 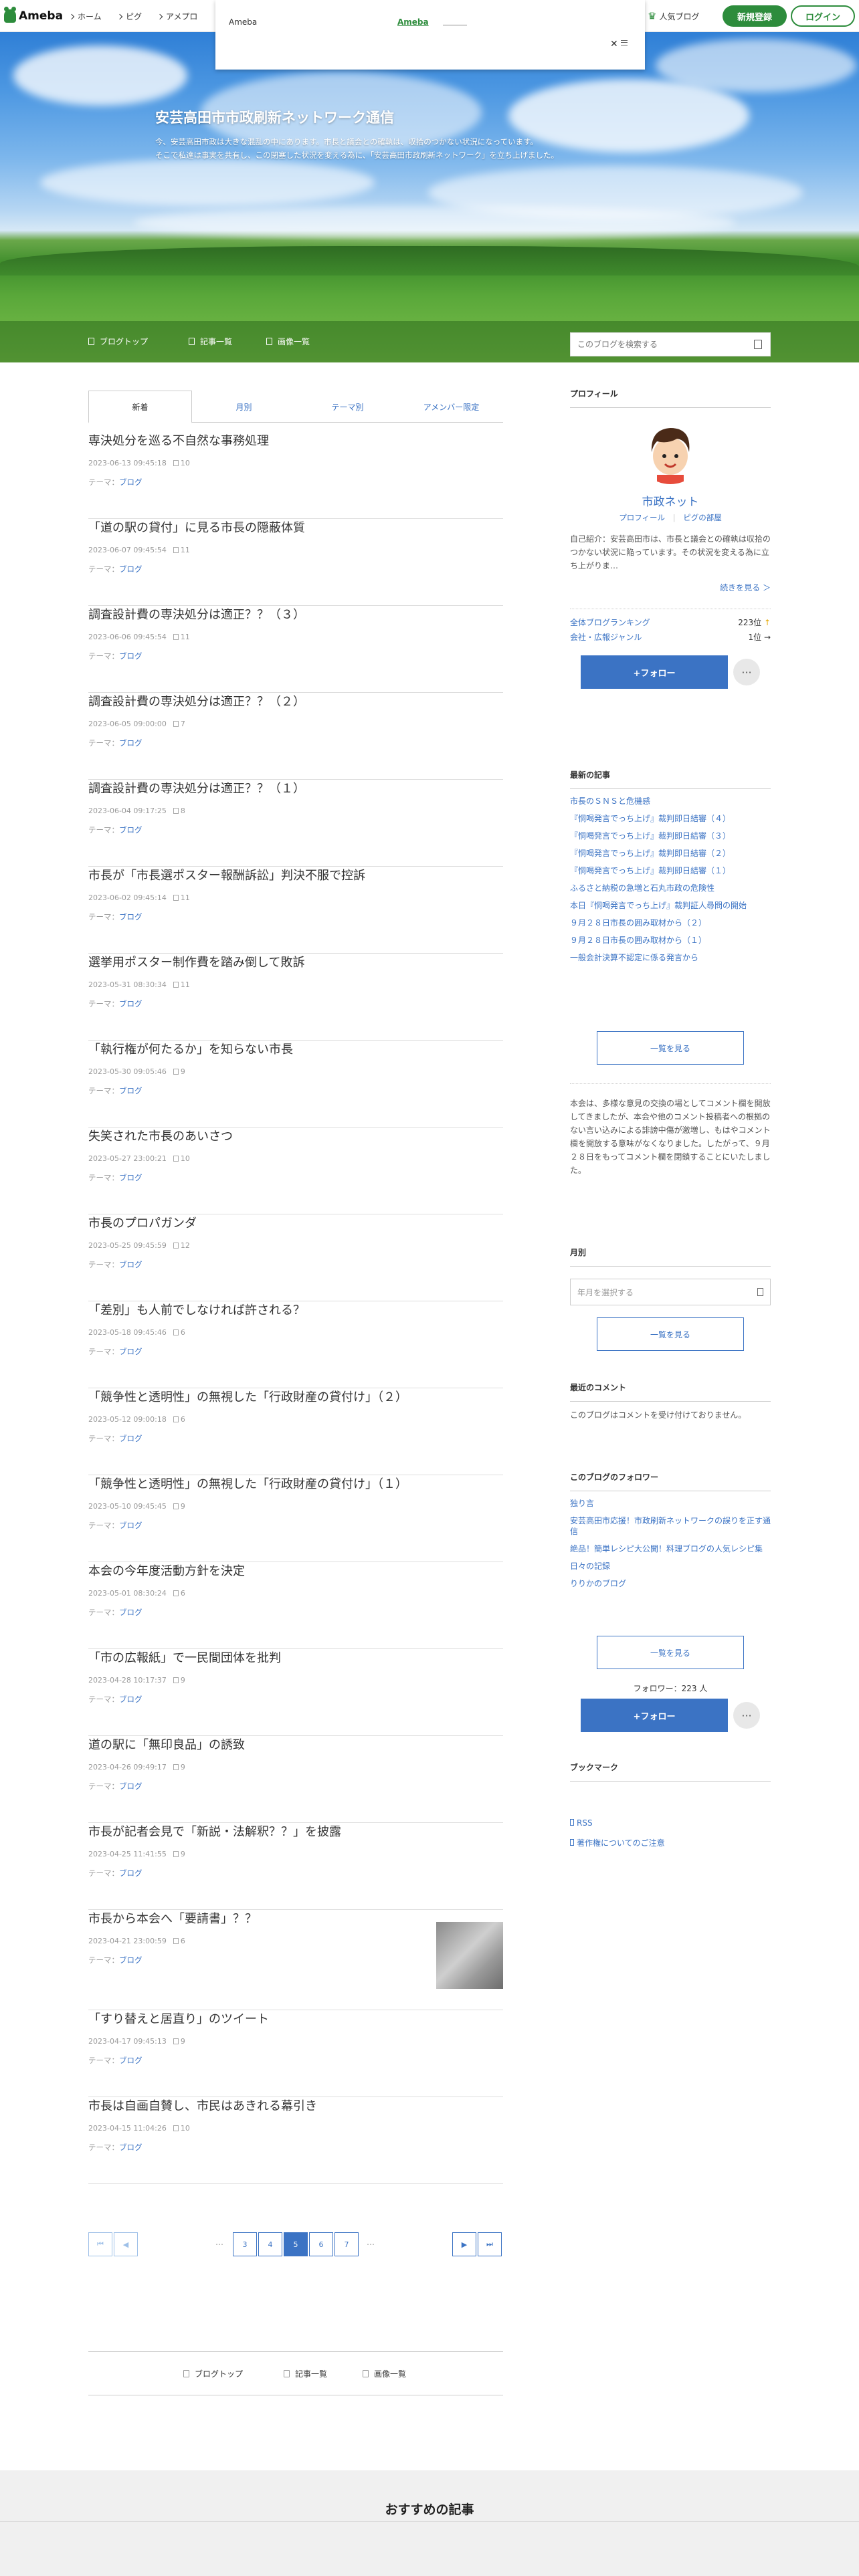 What do you see at coordinates (347, 2244) in the screenshot?
I see `page-7: 7` at bounding box center [347, 2244].